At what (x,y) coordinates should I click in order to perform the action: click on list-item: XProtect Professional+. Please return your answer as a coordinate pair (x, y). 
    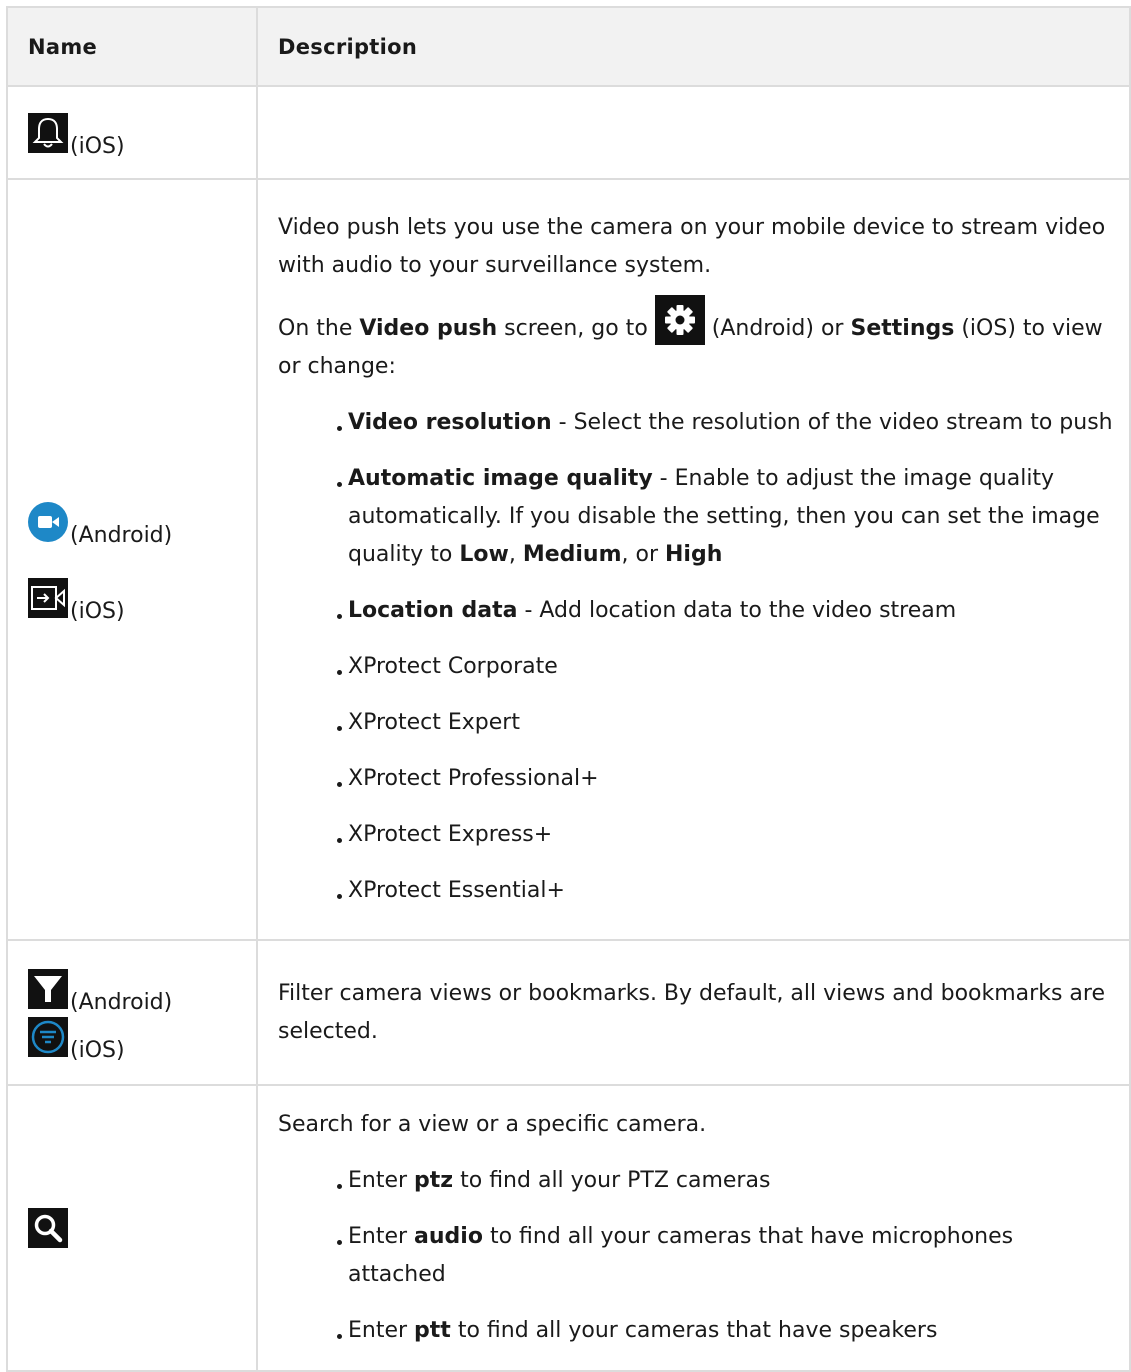
    Looking at the image, I should click on (726, 779).